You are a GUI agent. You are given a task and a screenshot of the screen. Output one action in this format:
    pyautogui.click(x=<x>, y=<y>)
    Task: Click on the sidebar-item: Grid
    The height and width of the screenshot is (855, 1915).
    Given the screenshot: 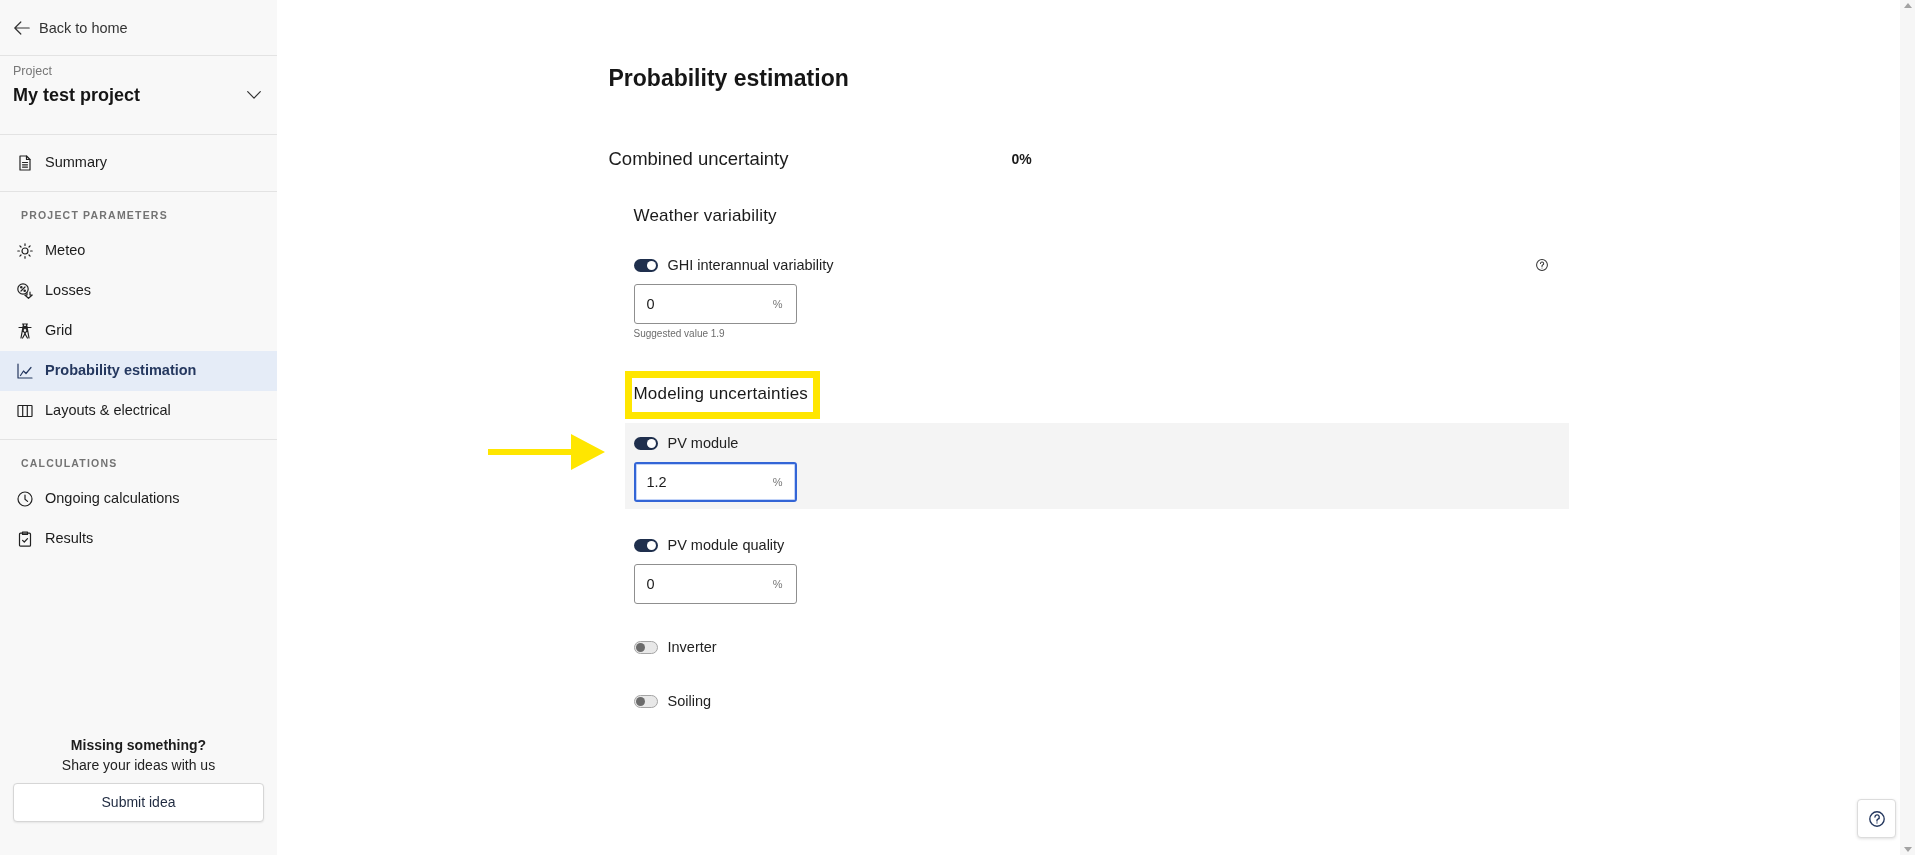 What is the action you would take?
    pyautogui.click(x=138, y=331)
    